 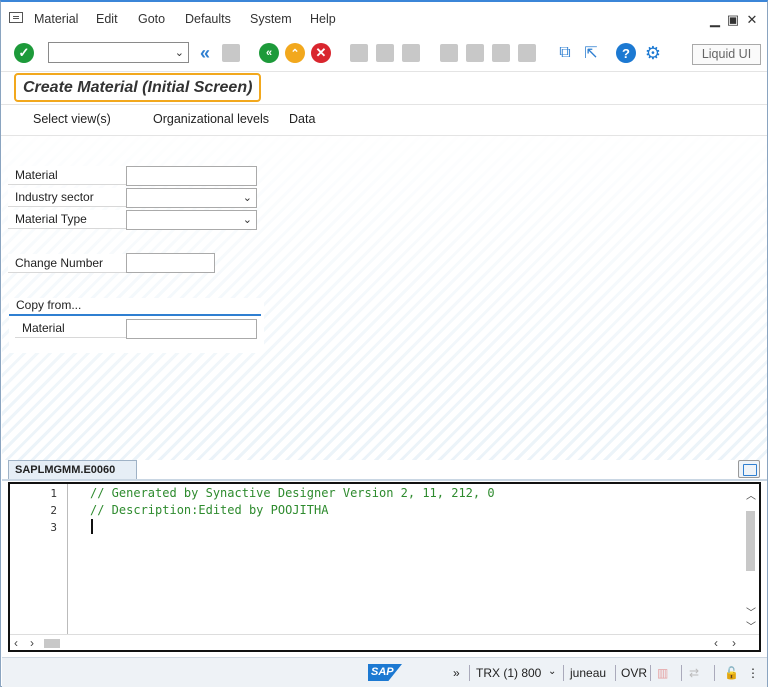 What do you see at coordinates (118, 52) in the screenshot?
I see `command-field: ⌄` at bounding box center [118, 52].